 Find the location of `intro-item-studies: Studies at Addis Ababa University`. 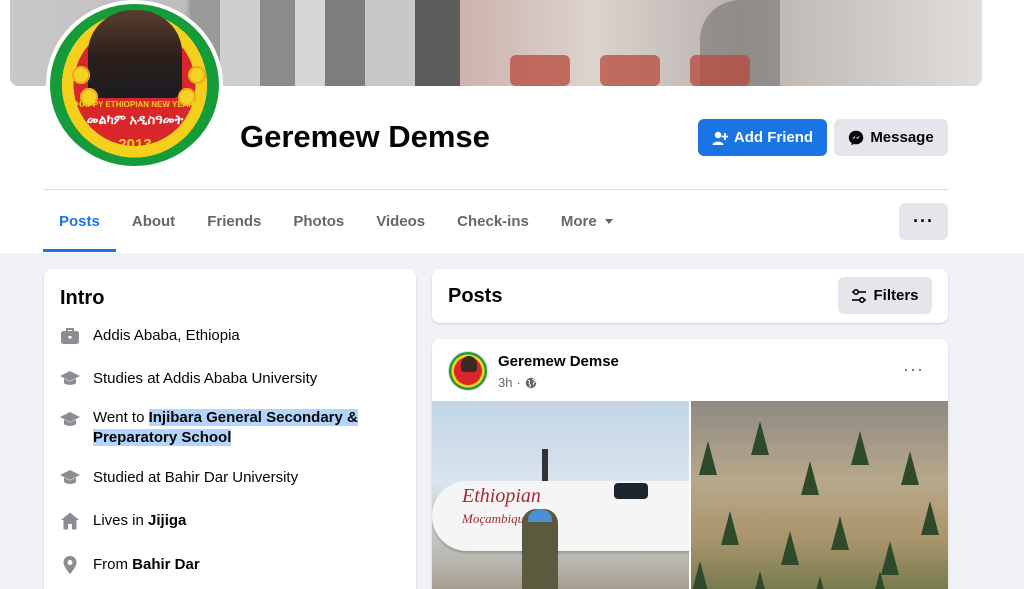

intro-item-studies: Studies at Addis Ababa University is located at coordinates (225, 379).